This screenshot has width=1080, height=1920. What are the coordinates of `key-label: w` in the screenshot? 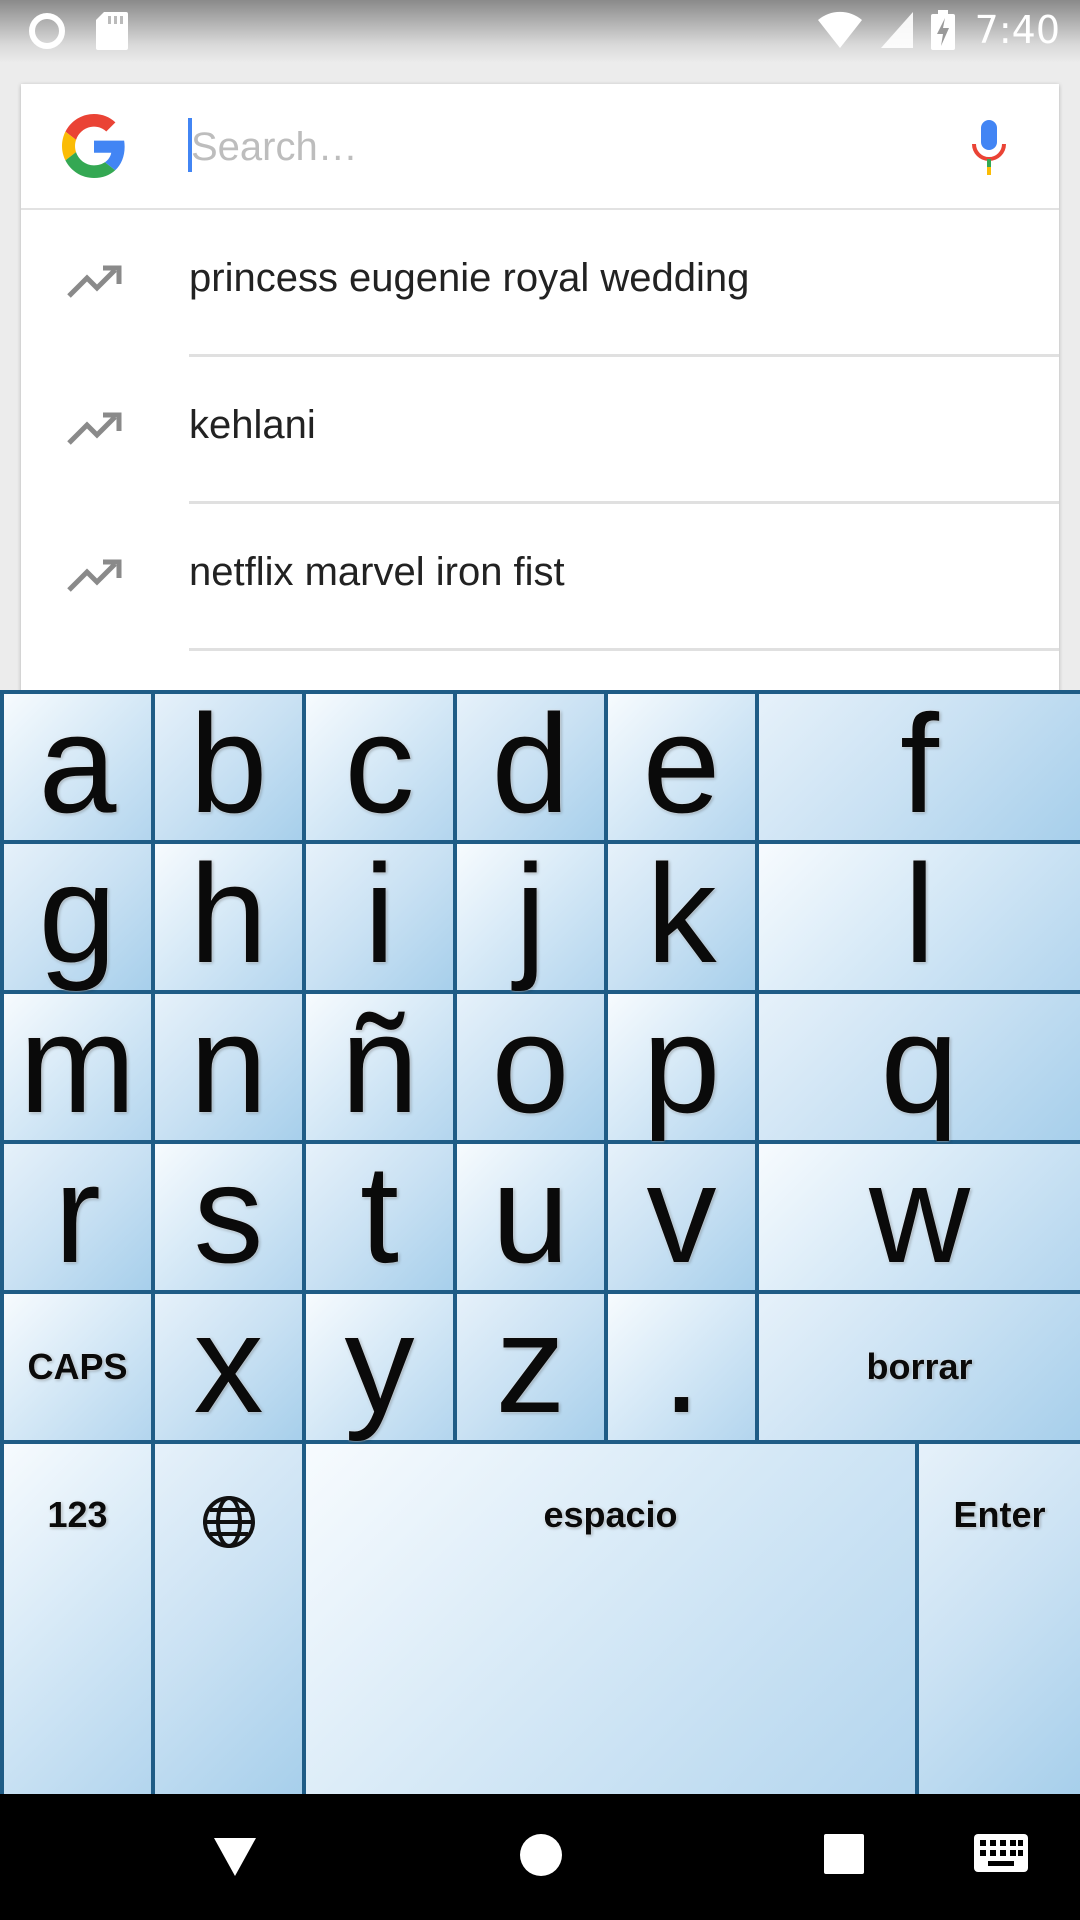 It's located at (919, 1213).